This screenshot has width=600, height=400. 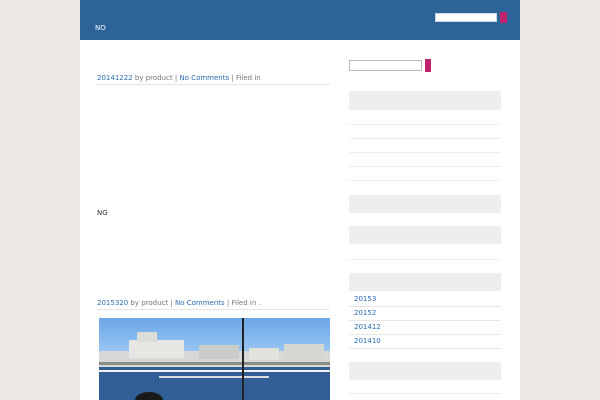 What do you see at coordinates (425, 314) in the screenshot?
I see `archive-item: 20152` at bounding box center [425, 314].